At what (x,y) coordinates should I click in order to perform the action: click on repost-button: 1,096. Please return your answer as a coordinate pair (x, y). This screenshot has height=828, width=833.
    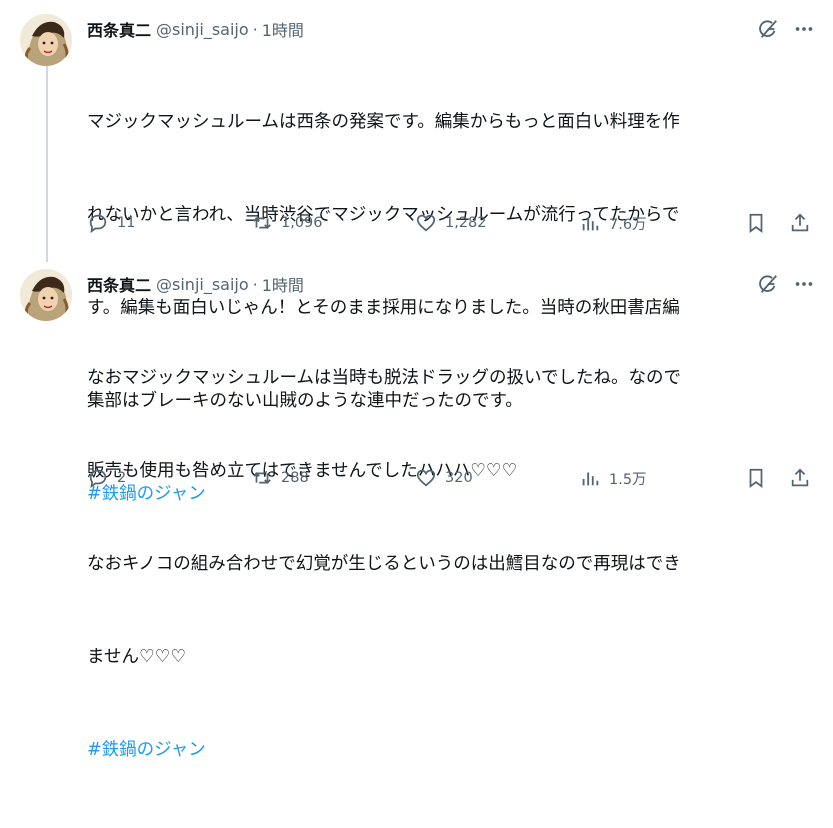
    Looking at the image, I should click on (287, 223).